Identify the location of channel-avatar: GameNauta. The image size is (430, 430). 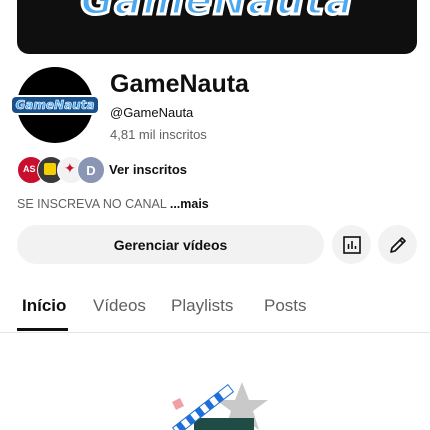
(55, 105).